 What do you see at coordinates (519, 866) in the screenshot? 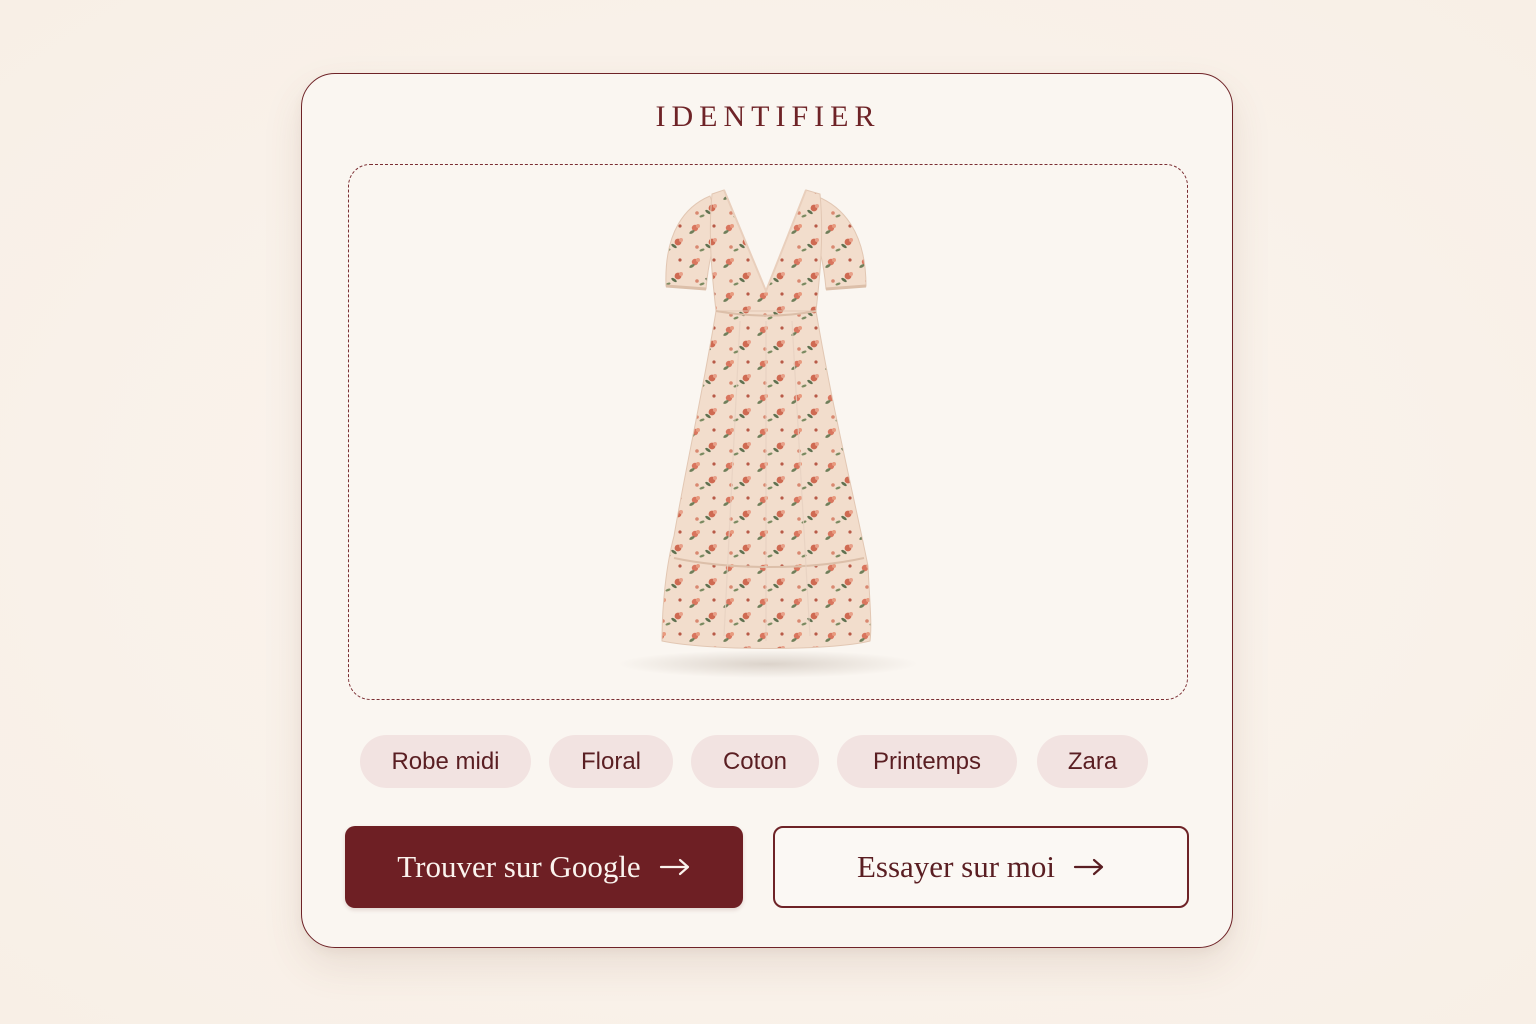
I see `find-on-google-label: Trouver sur Google` at bounding box center [519, 866].